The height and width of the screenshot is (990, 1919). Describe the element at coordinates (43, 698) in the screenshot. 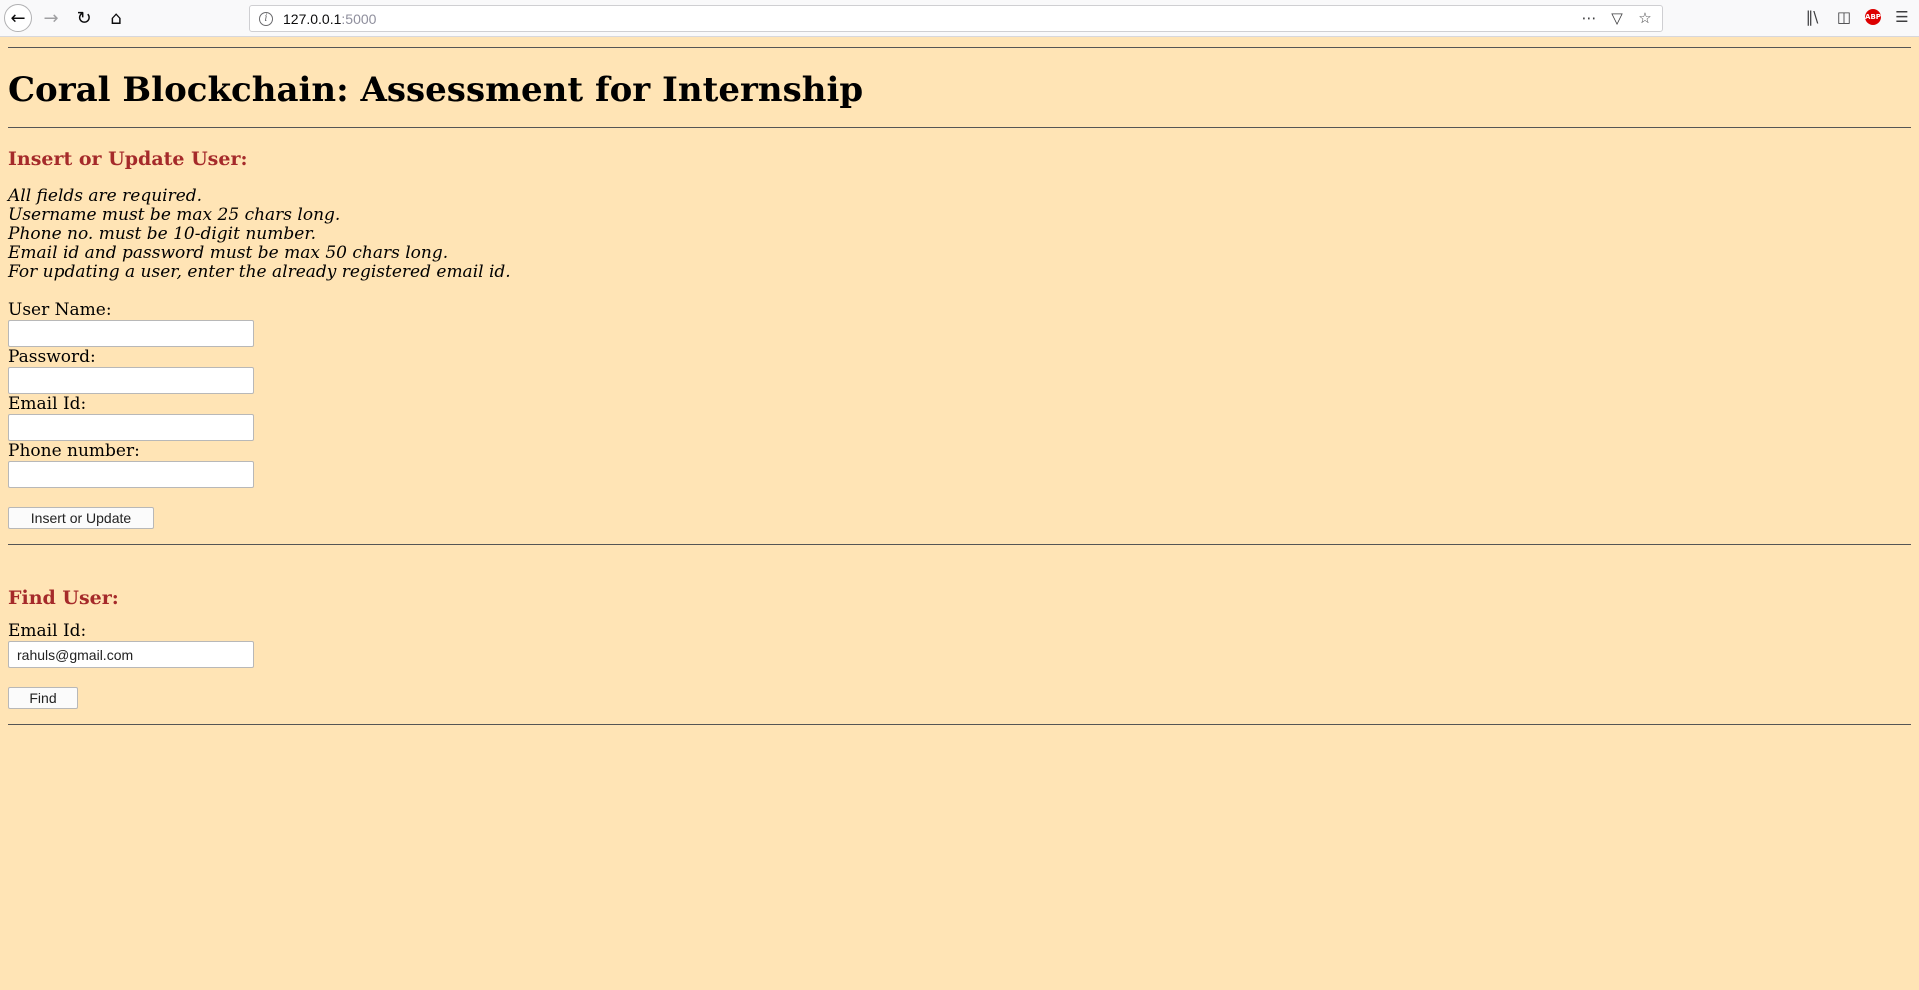

I see `find-button: Find` at that location.